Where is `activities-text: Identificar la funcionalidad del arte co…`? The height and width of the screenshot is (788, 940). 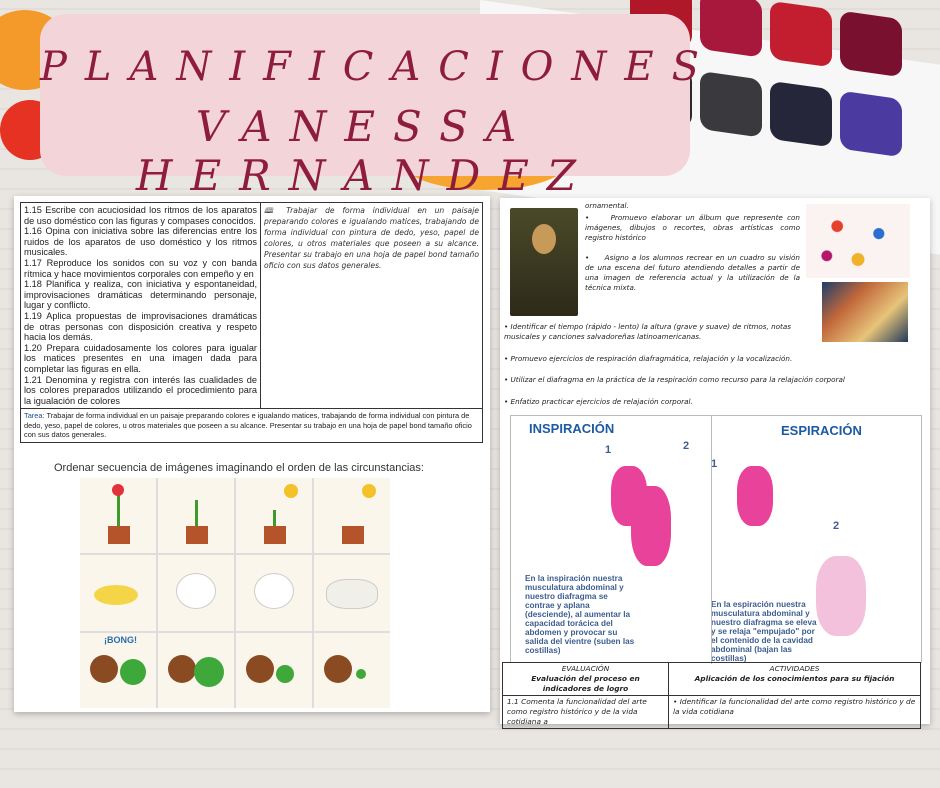 activities-text: Identificar la funcionalidad del arte co… is located at coordinates (794, 706).